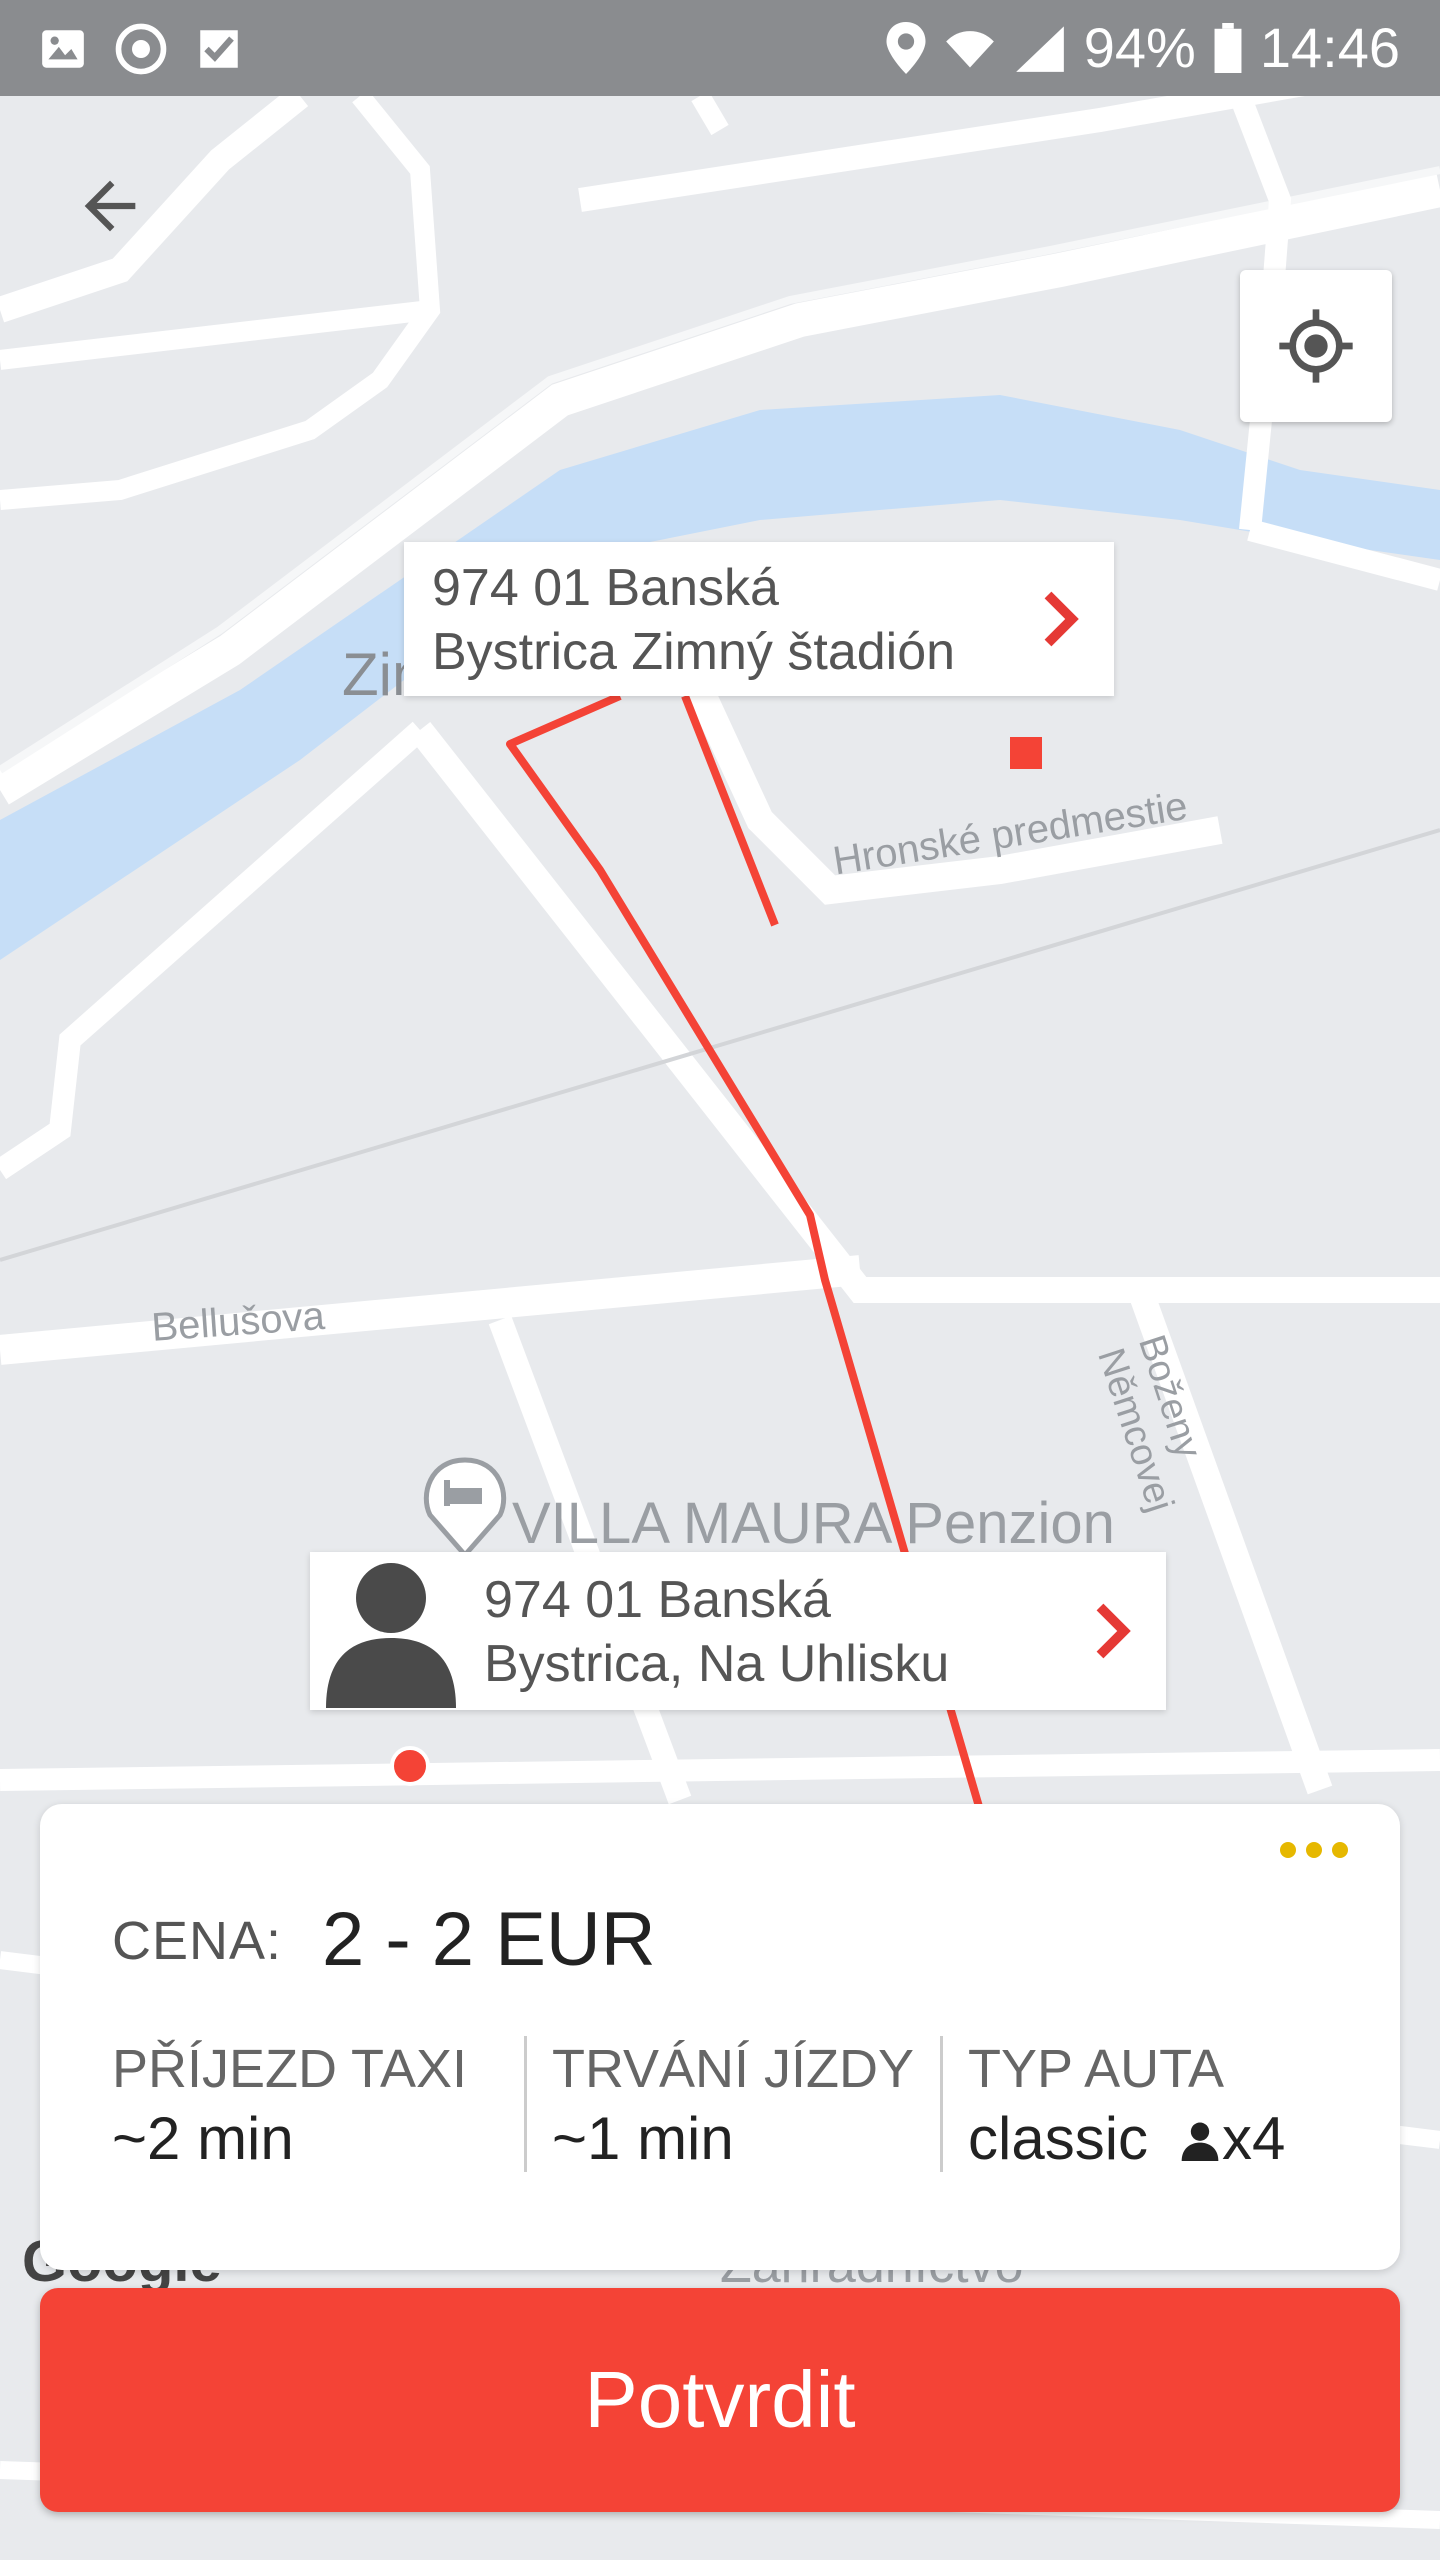  What do you see at coordinates (605, 588) in the screenshot?
I see `destination-line1: 974 01 Banská` at bounding box center [605, 588].